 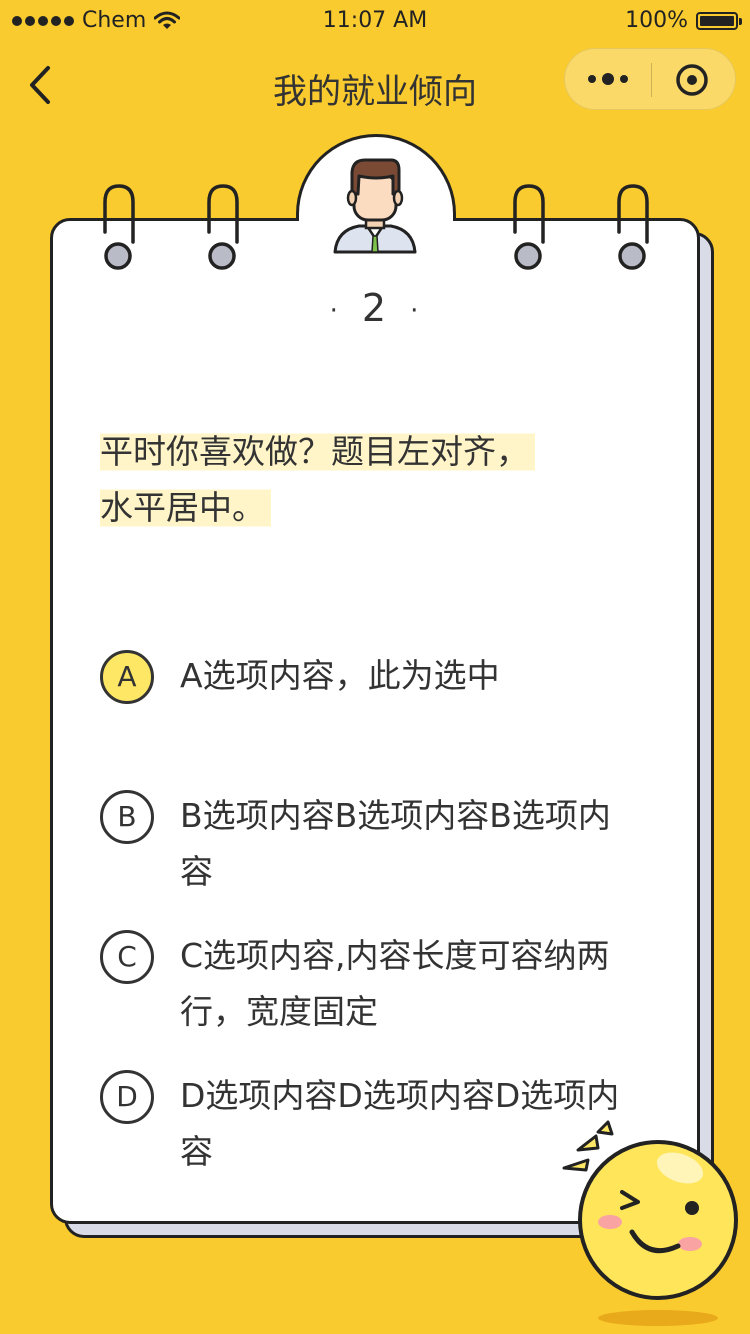 I want to click on question-line-1: 平时你喜欢做？题目左对齐，, so click(x=317, y=451).